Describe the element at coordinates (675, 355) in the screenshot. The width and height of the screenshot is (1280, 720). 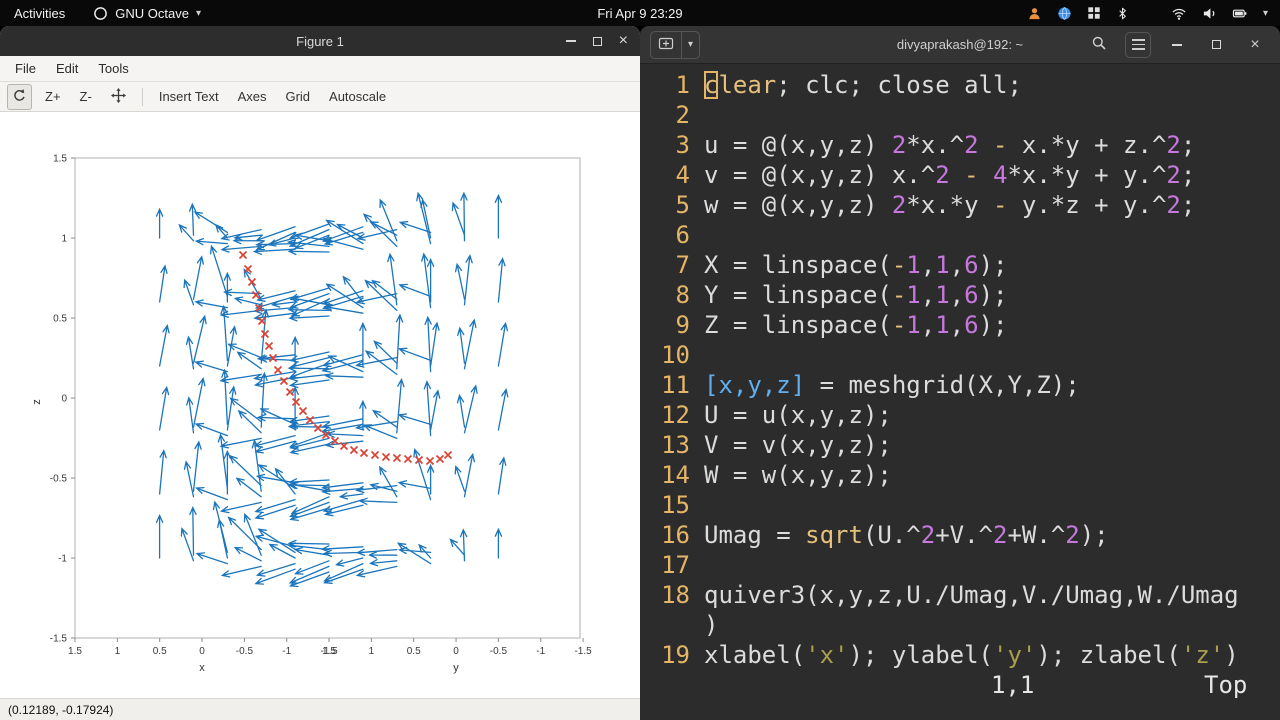
I see `terminal-line: 10` at that location.